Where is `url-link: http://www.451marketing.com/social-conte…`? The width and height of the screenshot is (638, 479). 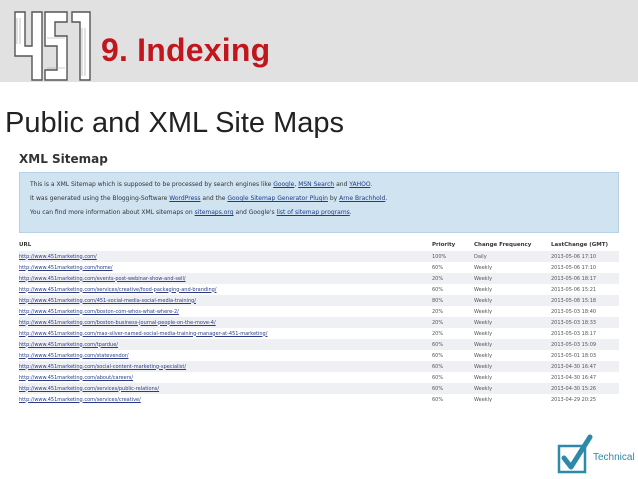 url-link: http://www.451marketing.com/social-conte… is located at coordinates (225, 366).